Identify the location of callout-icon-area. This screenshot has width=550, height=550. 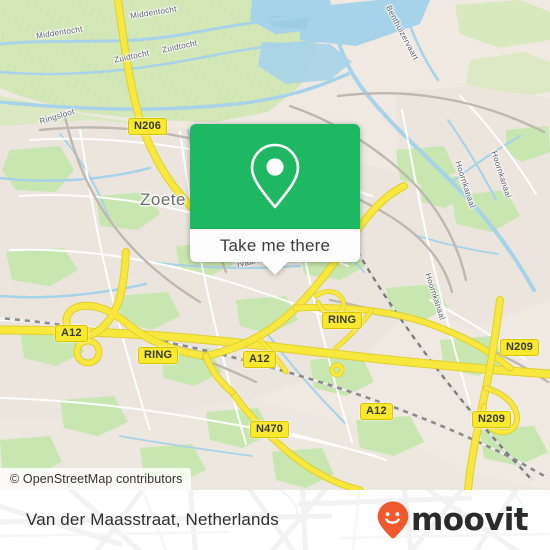
(275, 176).